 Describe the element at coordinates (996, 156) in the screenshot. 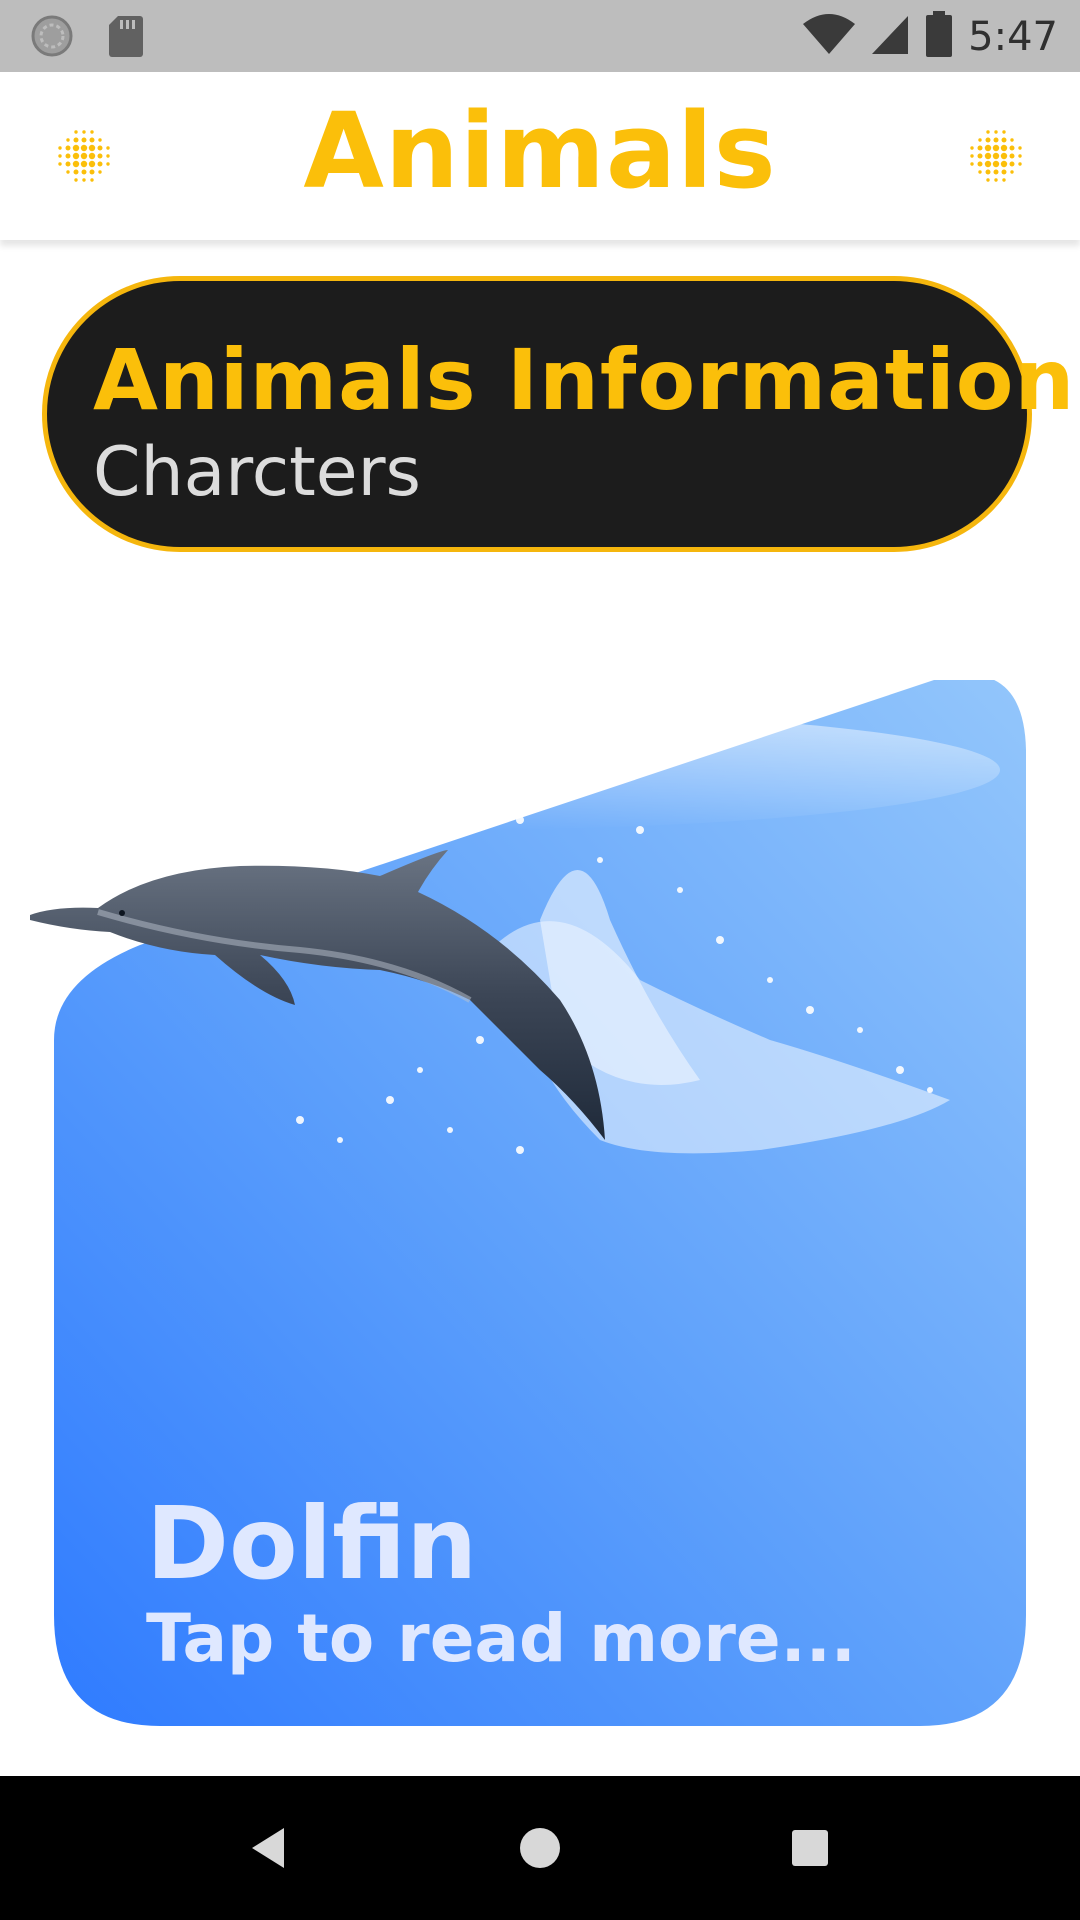

I see `dots-pattern-icon` at that location.